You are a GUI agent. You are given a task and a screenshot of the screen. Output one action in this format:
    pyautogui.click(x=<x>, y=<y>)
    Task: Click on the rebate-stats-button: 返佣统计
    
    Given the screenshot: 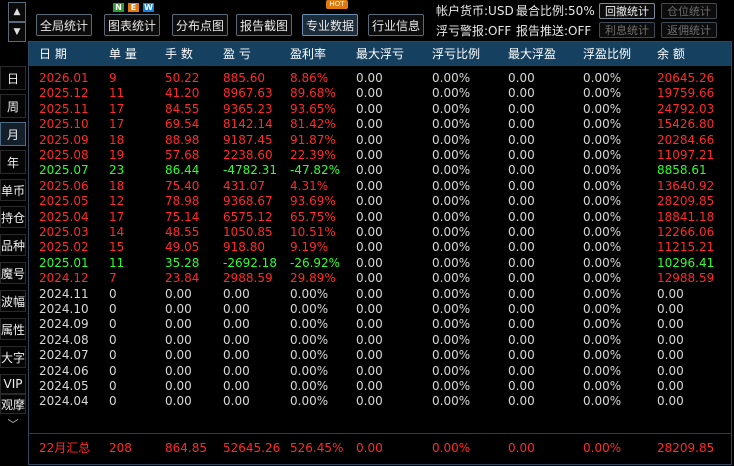 What is the action you would take?
    pyautogui.click(x=689, y=30)
    